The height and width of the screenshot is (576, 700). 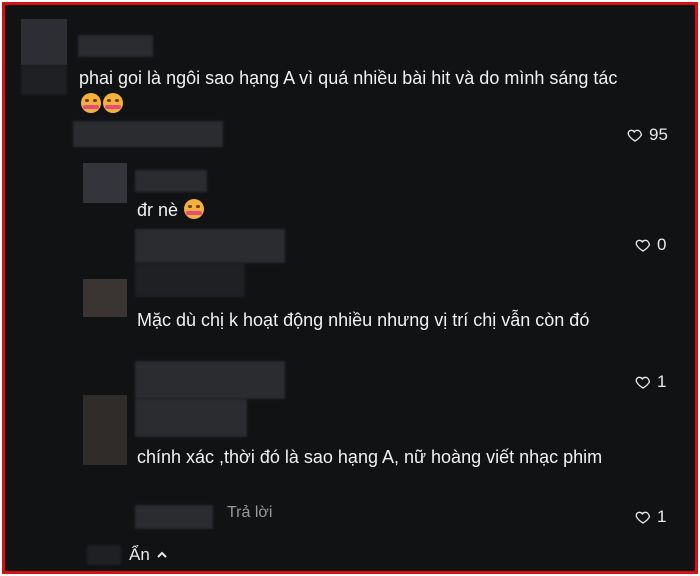 What do you see at coordinates (162, 554) in the screenshot?
I see `chevron-up-icon` at bounding box center [162, 554].